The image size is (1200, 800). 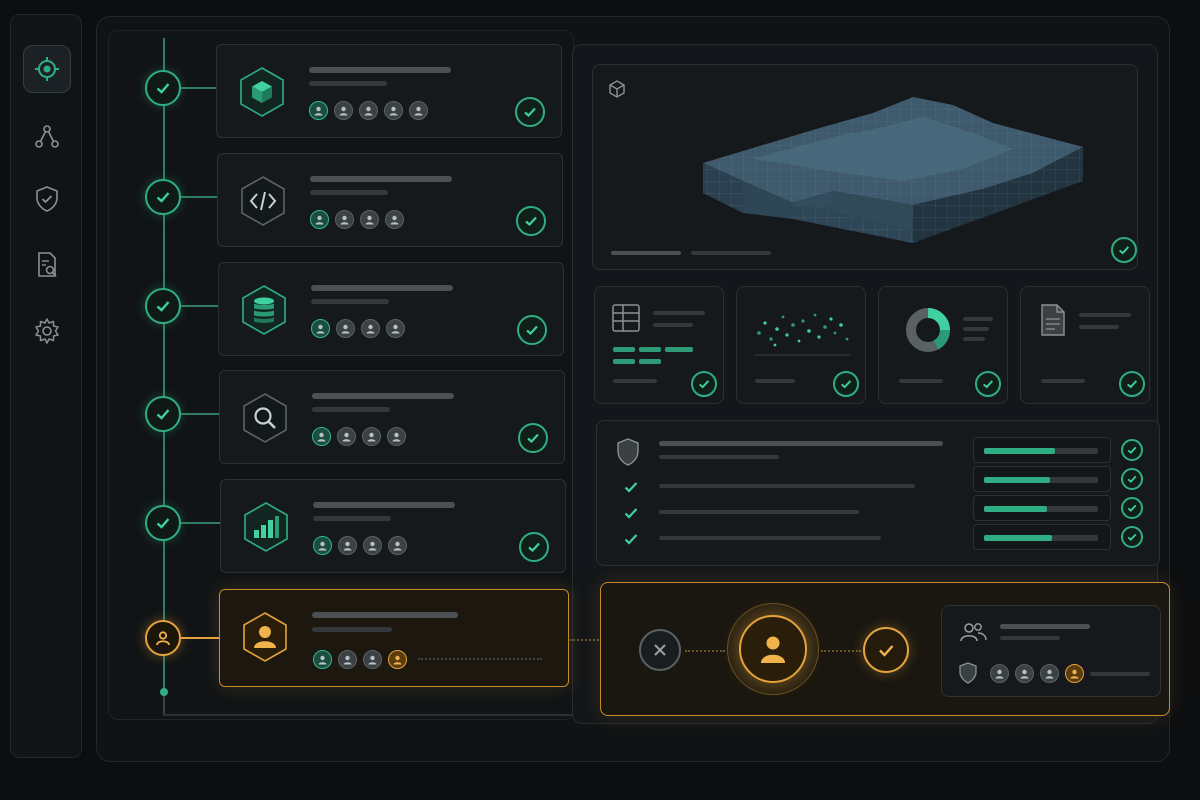 What do you see at coordinates (801, 345) in the screenshot?
I see `output-card-scatter` at bounding box center [801, 345].